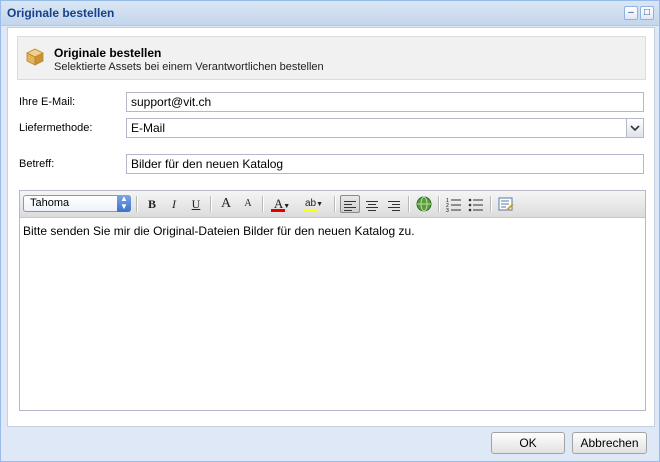 The image size is (660, 462). What do you see at coordinates (226, 204) in the screenshot?
I see `grow-text-button: A` at bounding box center [226, 204].